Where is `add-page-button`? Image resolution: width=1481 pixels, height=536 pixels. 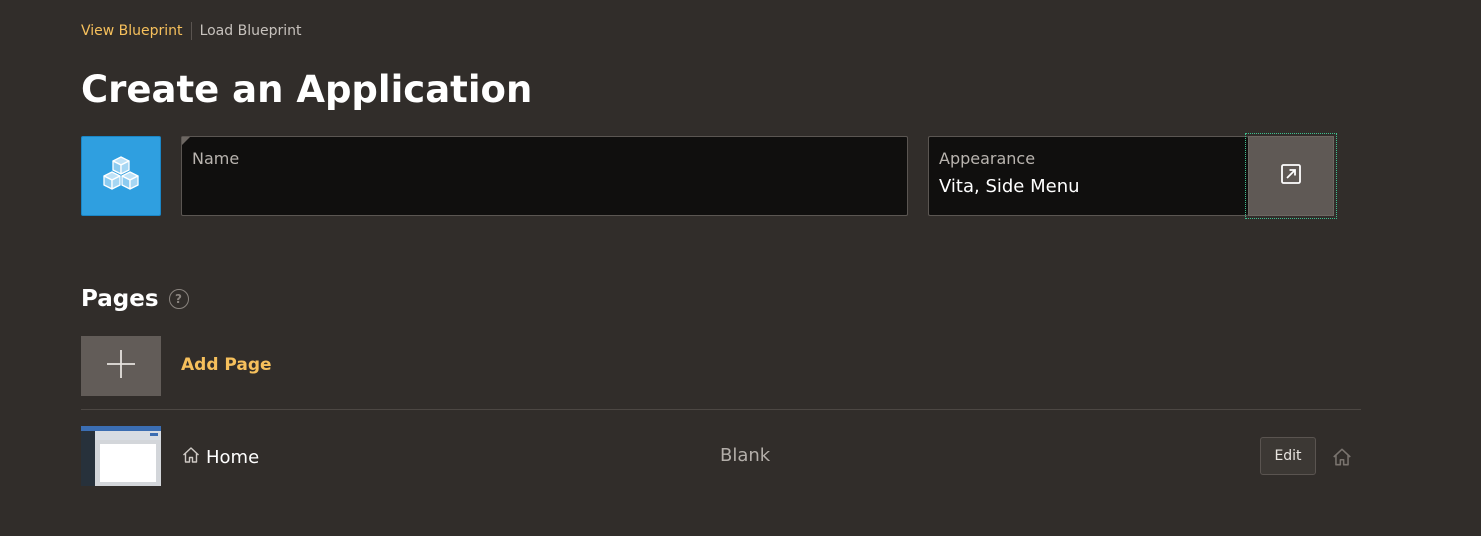 add-page-button is located at coordinates (121, 366).